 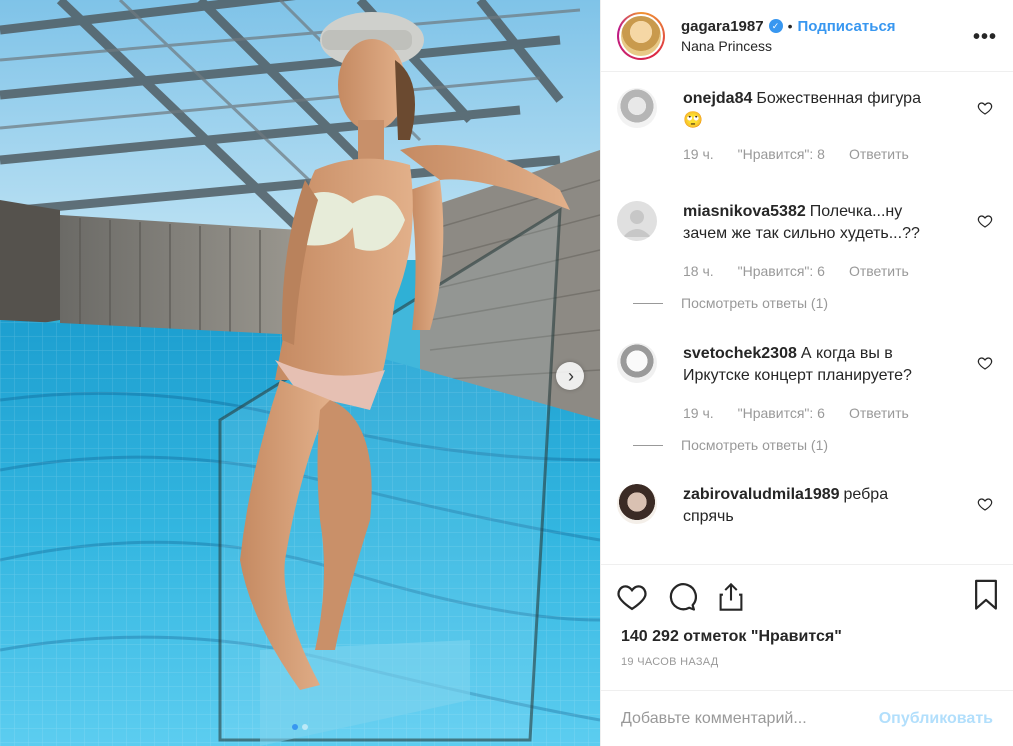 I want to click on comment-username: zabirovaludmila1989, so click(x=761, y=494).